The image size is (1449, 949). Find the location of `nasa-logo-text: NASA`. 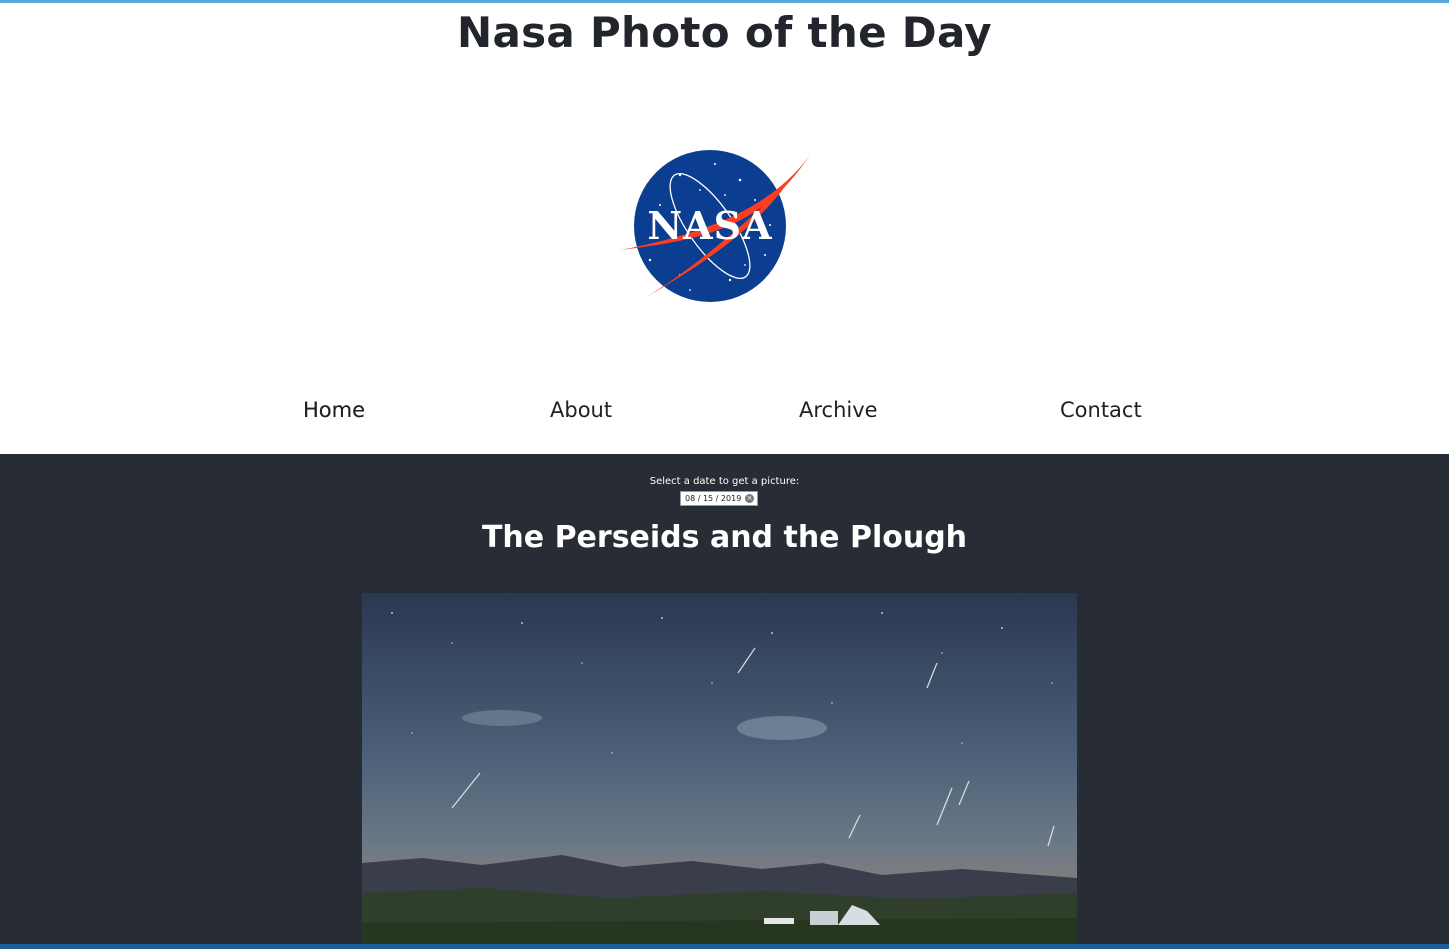

nasa-logo-text: NASA is located at coordinates (709, 225).